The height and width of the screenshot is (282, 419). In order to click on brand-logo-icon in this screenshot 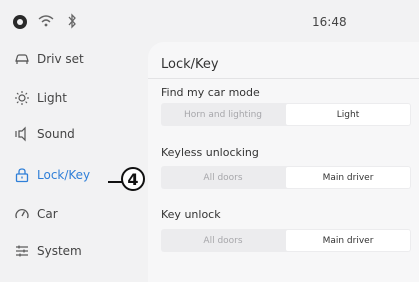, I will do `click(20, 22)`.